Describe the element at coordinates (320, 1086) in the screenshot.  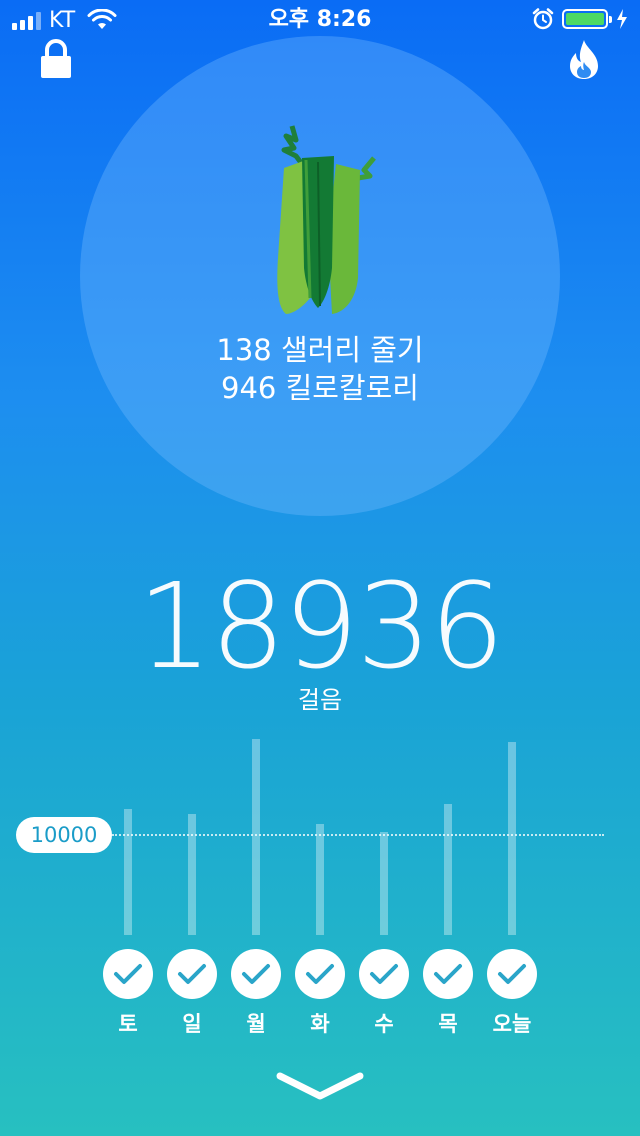
I see `chevron-down-icon` at that location.